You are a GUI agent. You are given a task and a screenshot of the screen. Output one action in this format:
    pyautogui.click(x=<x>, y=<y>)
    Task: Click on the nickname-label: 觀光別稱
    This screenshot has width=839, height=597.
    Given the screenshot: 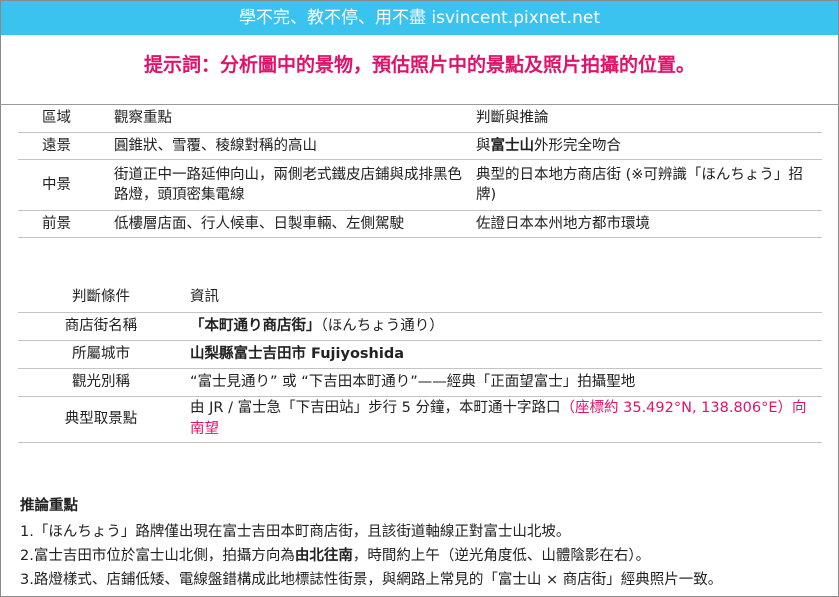 What is the action you would take?
    pyautogui.click(x=101, y=382)
    